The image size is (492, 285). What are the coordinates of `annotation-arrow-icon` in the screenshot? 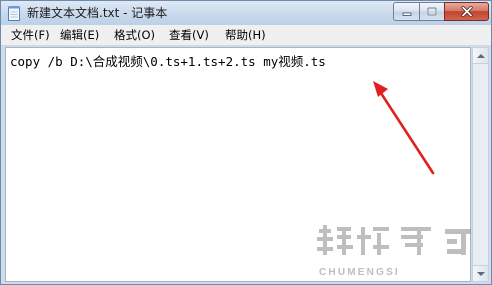 It's located at (404, 128).